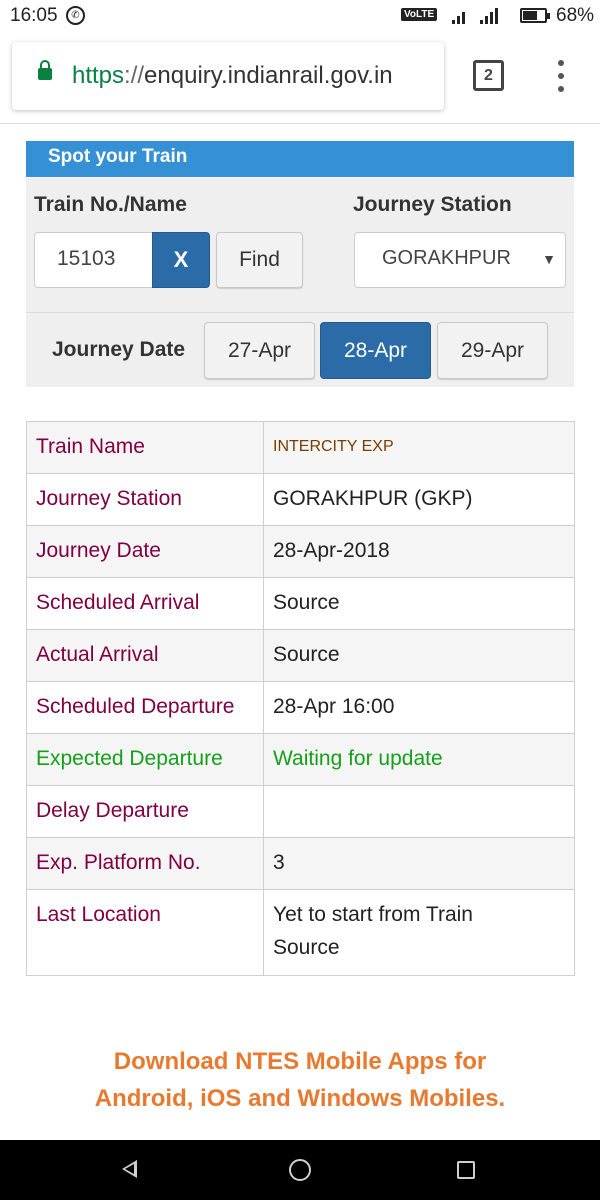 The image size is (600, 1200). I want to click on station-select: GORAKHPUR ▼, so click(460, 260).